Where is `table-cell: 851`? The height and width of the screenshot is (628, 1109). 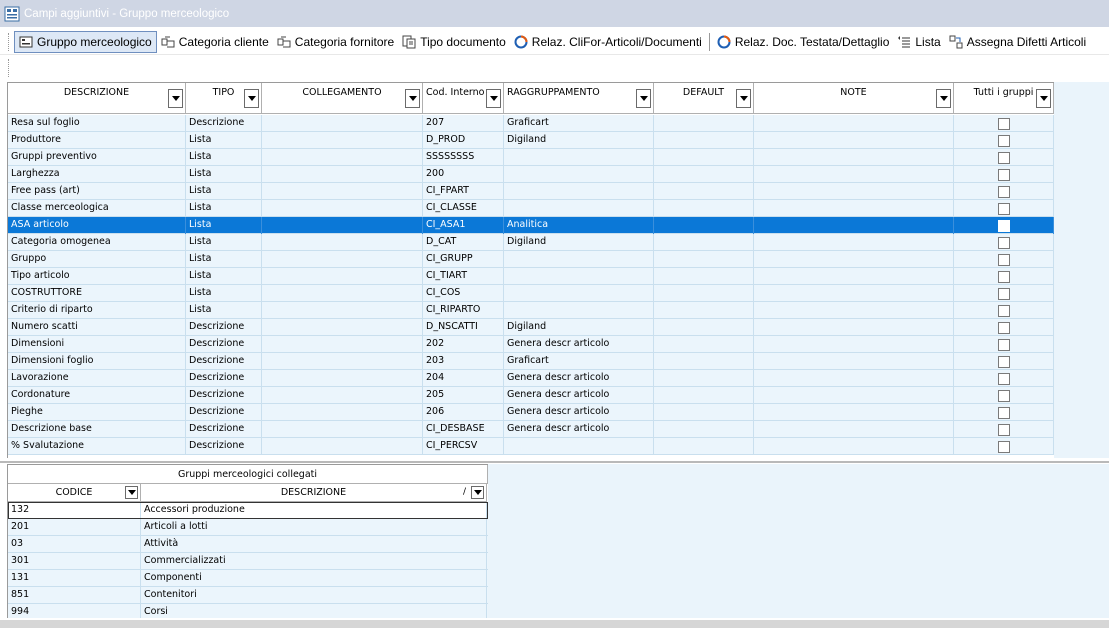
table-cell: 851 is located at coordinates (74, 595).